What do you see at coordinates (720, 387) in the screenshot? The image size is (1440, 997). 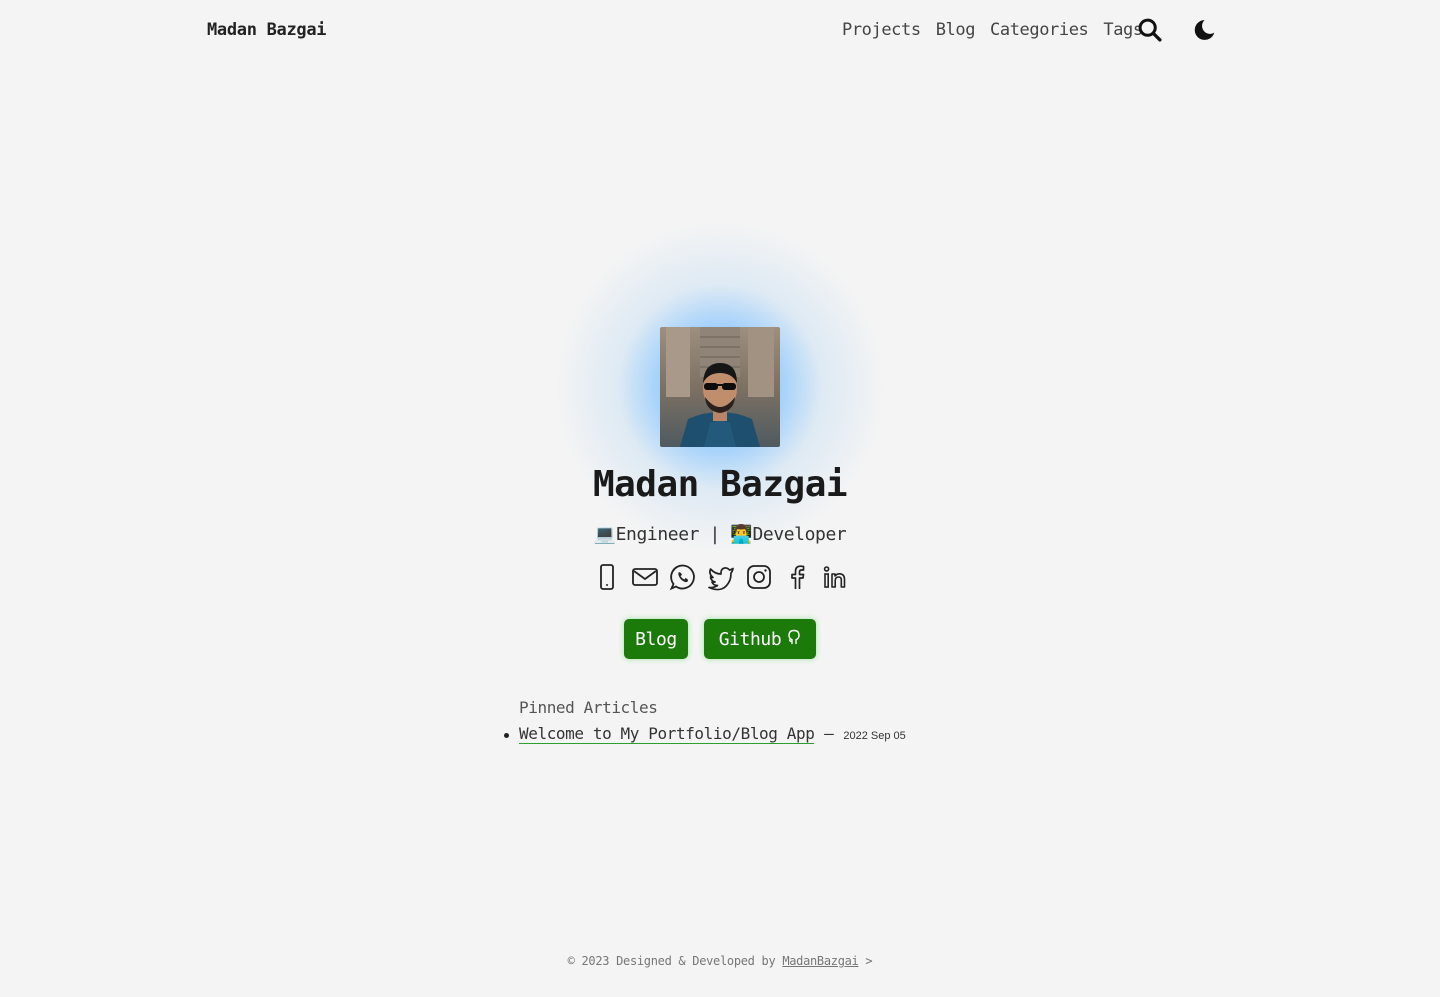 I see `avatar` at bounding box center [720, 387].